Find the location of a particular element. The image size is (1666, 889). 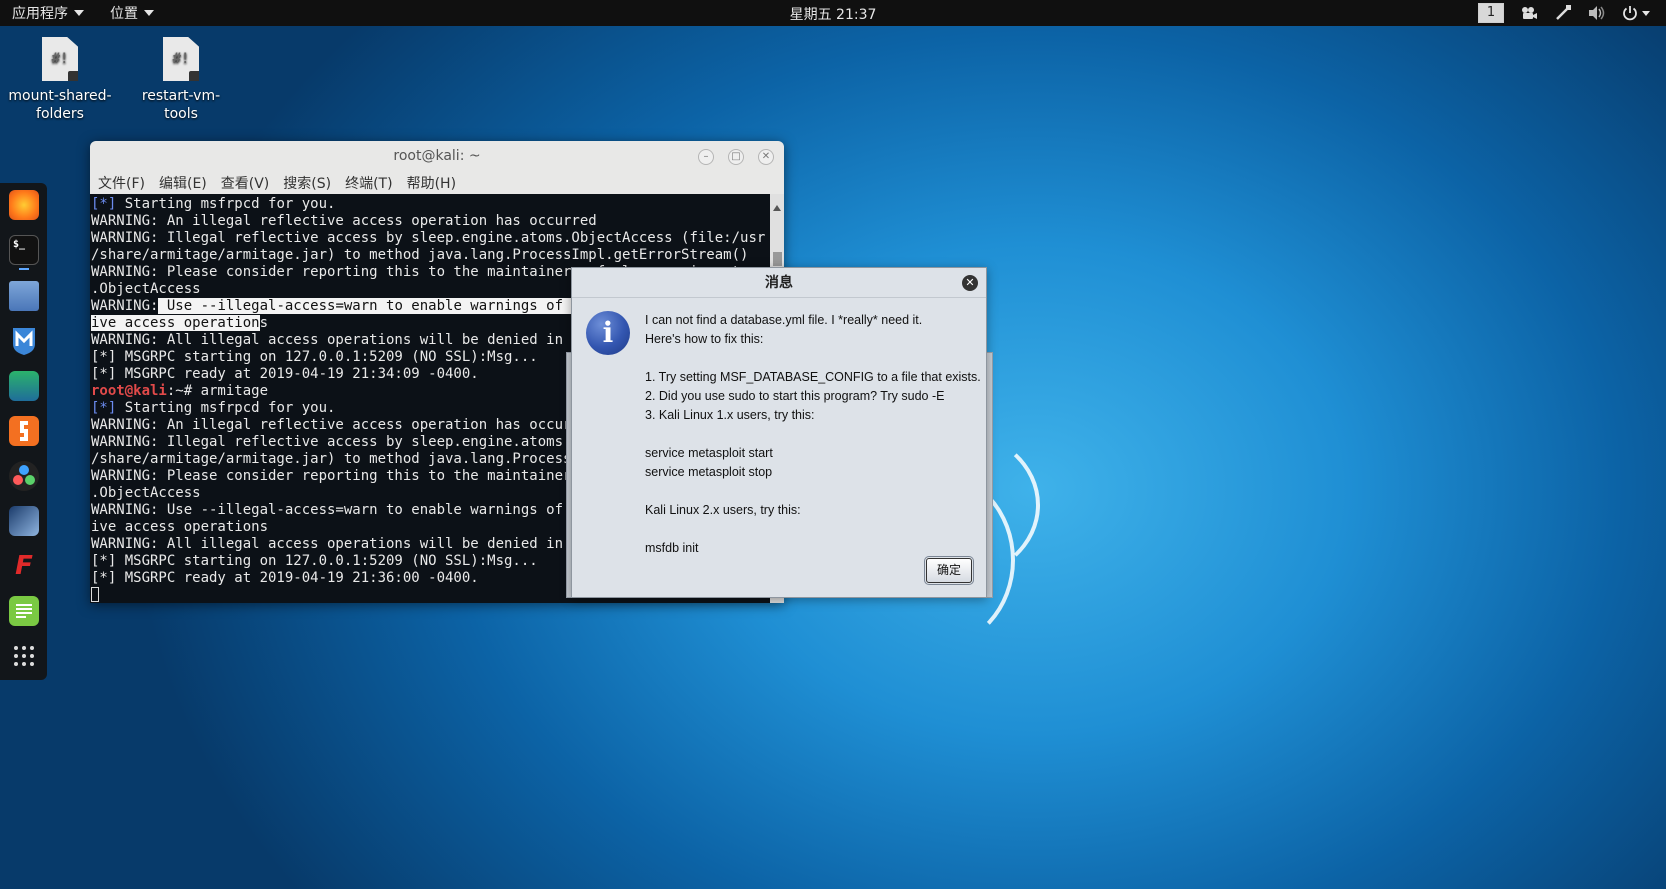

metasploit-icon is located at coordinates (24, 341).